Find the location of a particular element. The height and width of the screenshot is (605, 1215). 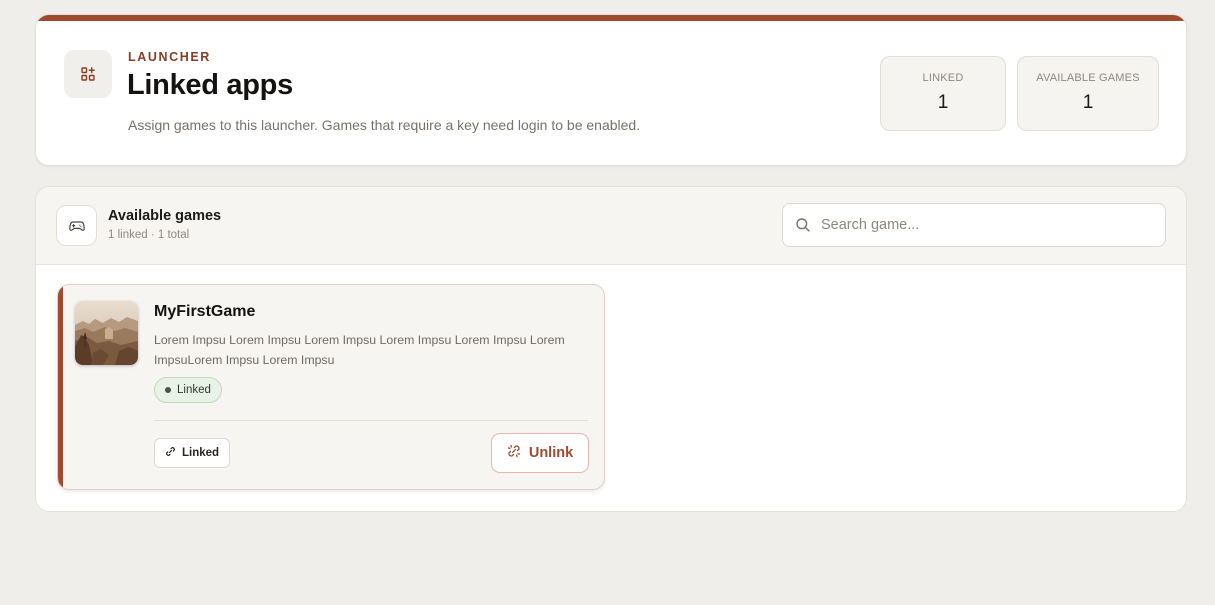

stat-available-value: 1 is located at coordinates (1088, 102).